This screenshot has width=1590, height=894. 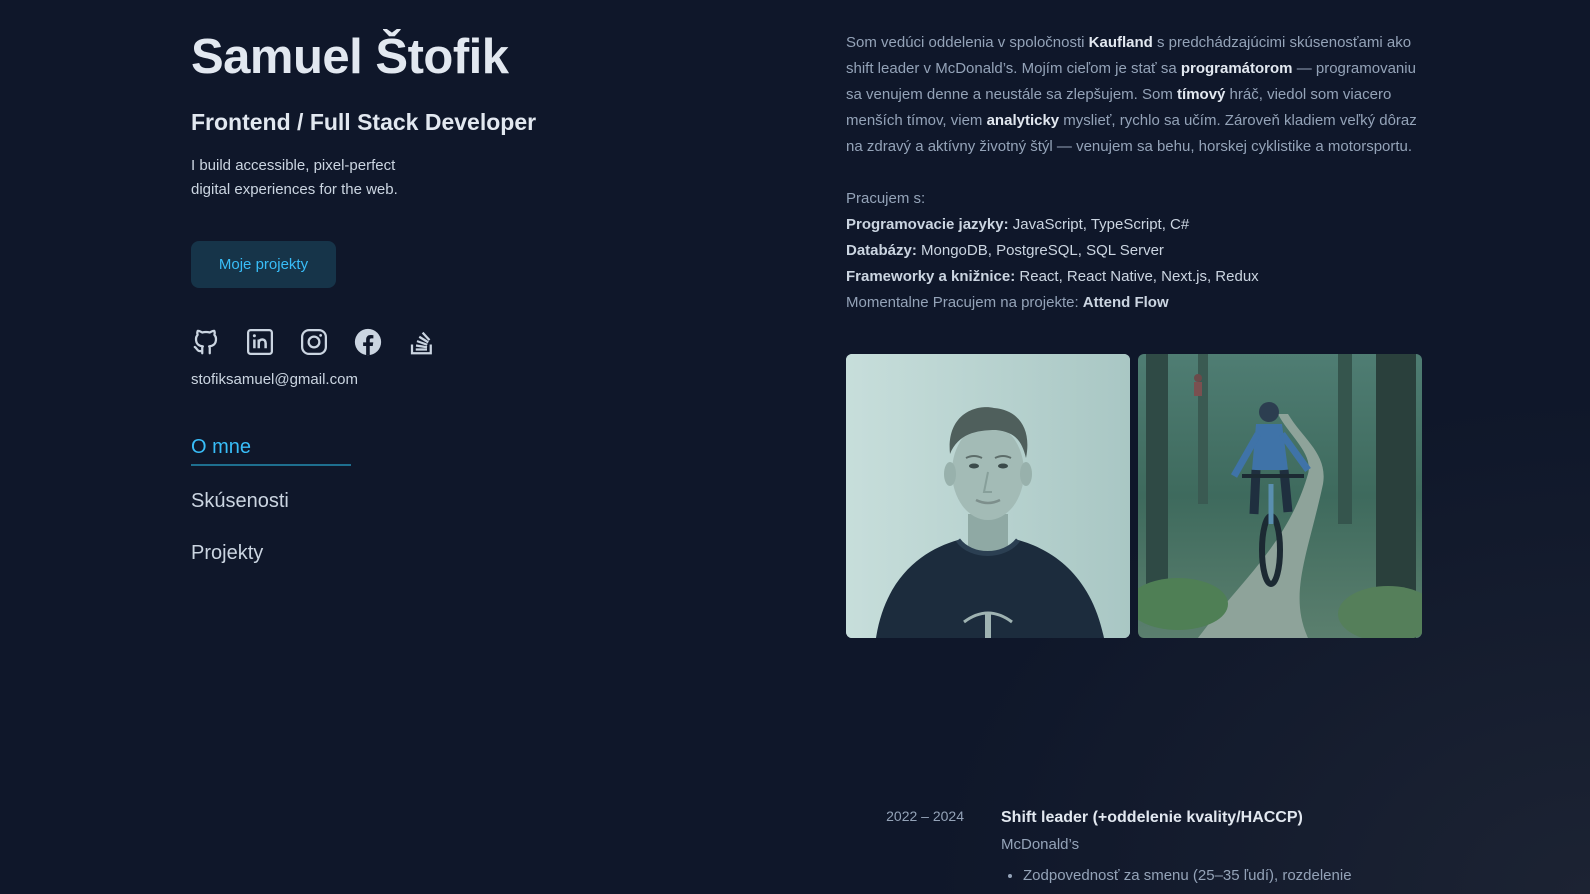 What do you see at coordinates (967, 42) in the screenshot?
I see `about-text-part: Som vedúci oddelenia v spoločnosti` at bounding box center [967, 42].